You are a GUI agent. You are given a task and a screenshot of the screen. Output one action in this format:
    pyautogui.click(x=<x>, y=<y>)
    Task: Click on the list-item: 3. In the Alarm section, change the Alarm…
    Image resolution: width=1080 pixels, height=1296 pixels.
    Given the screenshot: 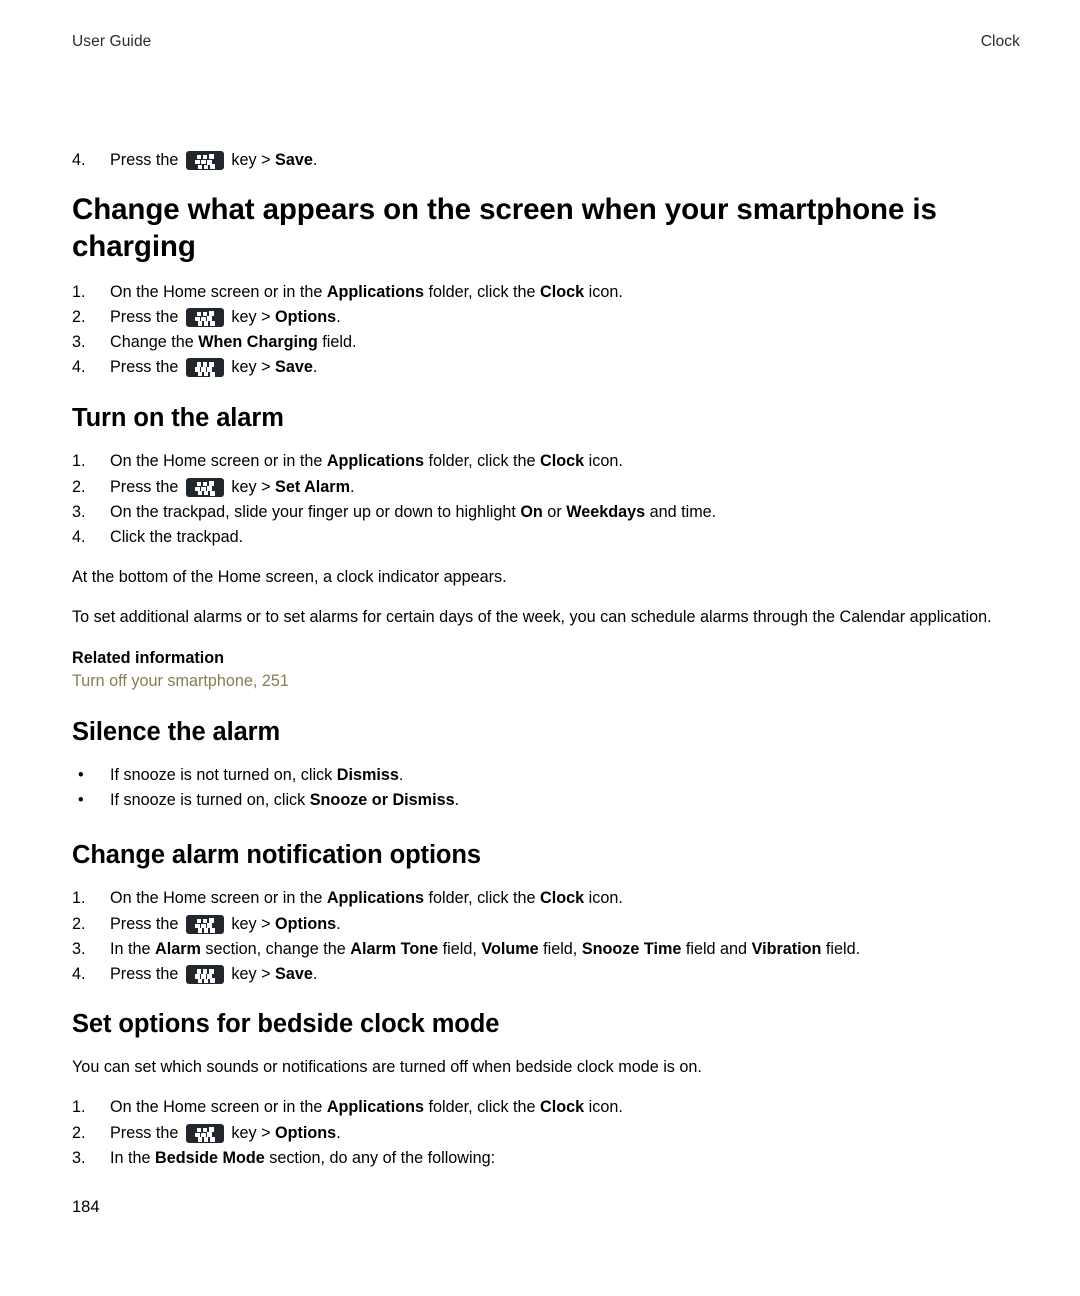 What is the action you would take?
    pyautogui.click(x=544, y=949)
    